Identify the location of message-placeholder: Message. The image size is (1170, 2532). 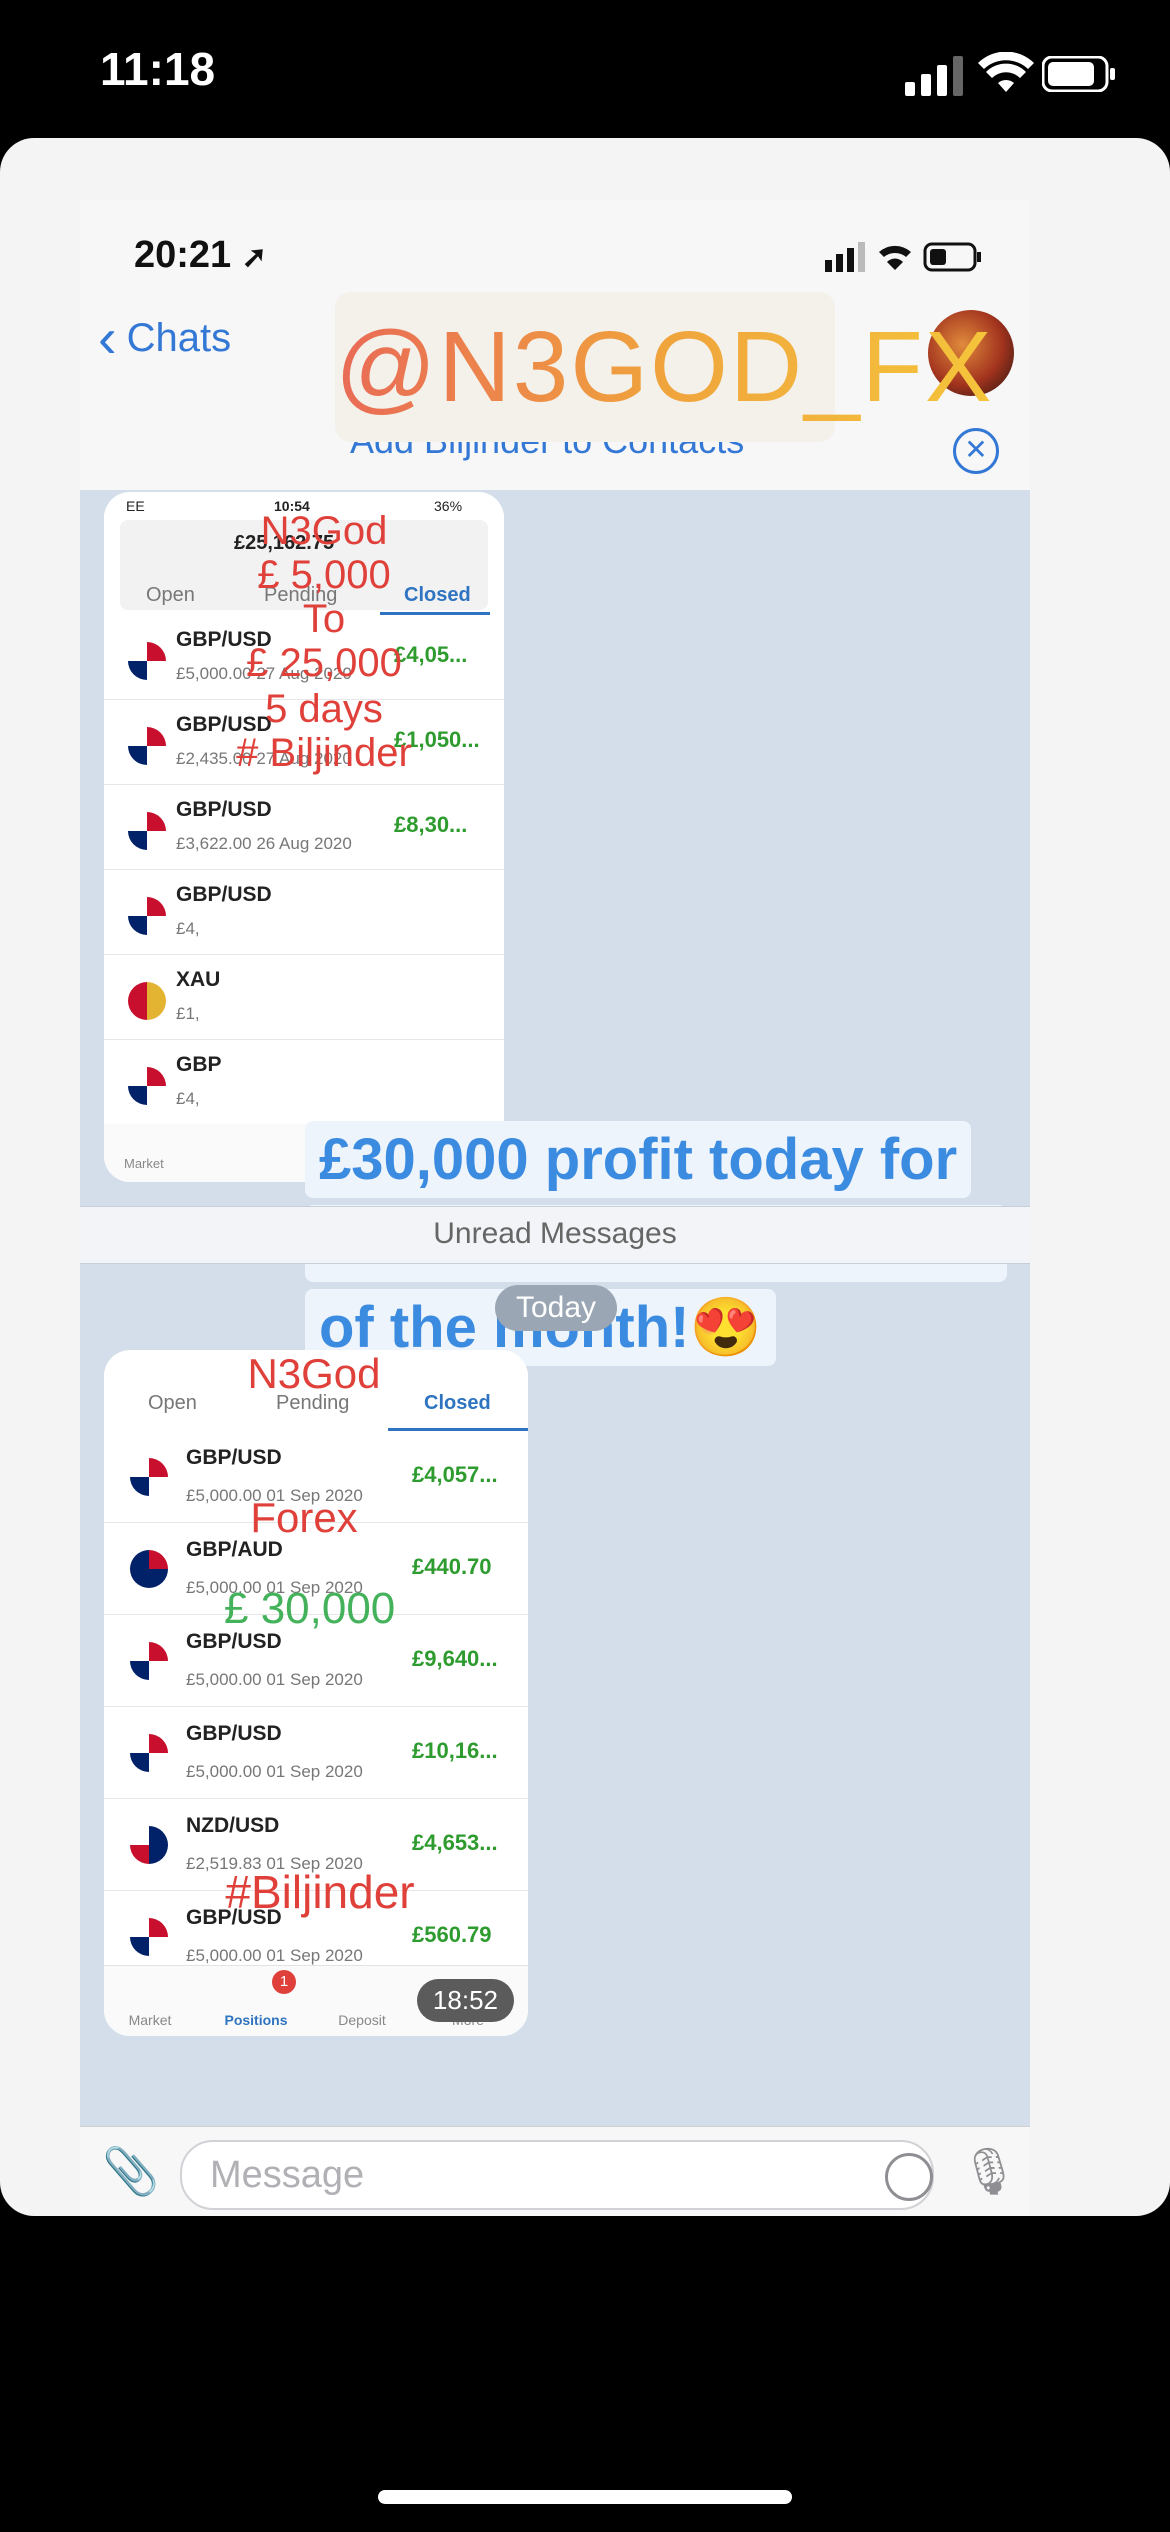
(287, 2175).